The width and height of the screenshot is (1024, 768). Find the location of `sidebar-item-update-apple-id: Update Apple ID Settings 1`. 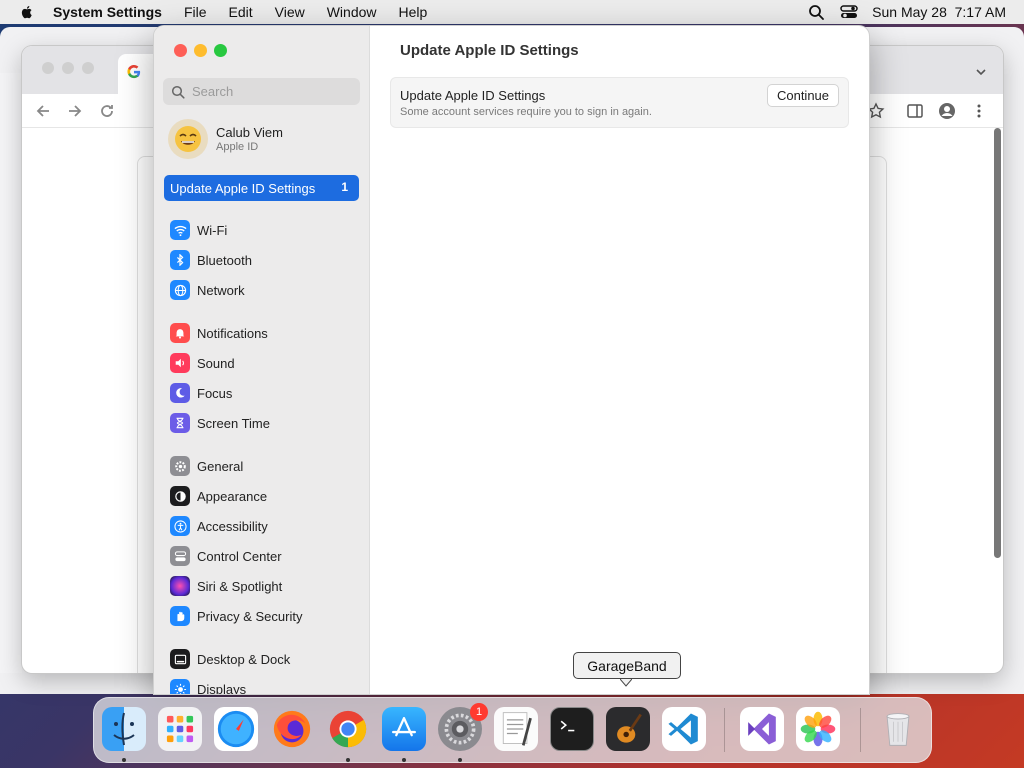

sidebar-item-update-apple-id: Update Apple ID Settings 1 is located at coordinates (261, 188).